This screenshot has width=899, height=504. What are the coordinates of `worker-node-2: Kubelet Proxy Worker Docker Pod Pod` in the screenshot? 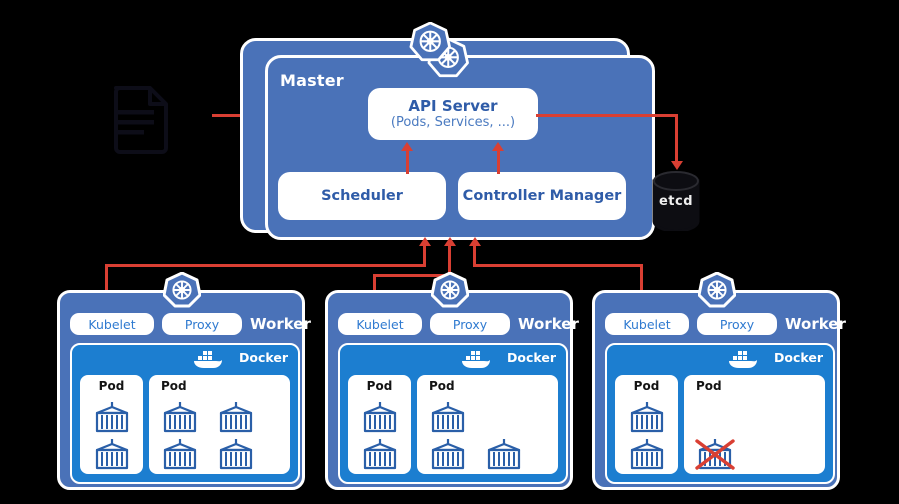 It's located at (452, 390).